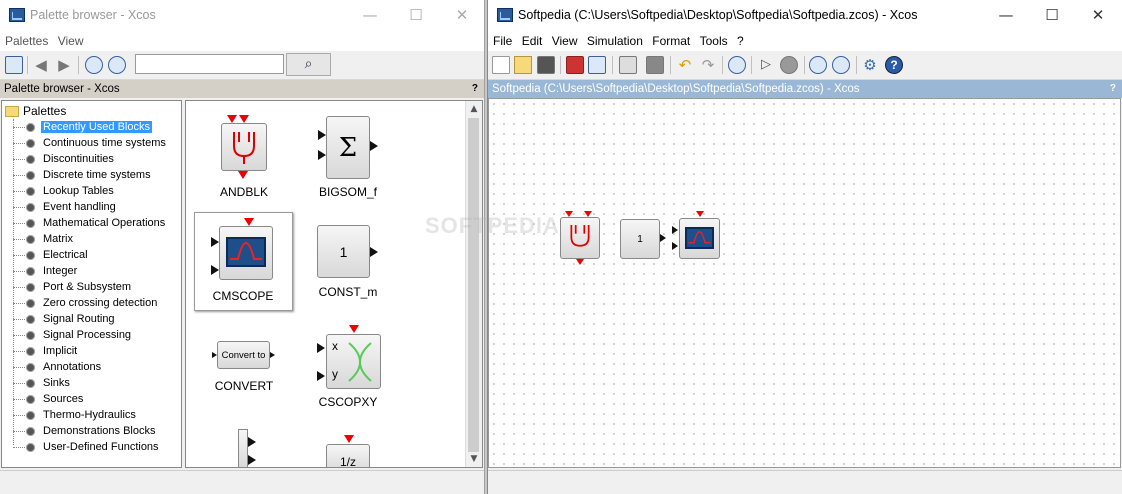  Describe the element at coordinates (58, 367) in the screenshot. I see `tree-item: Annotations` at that location.